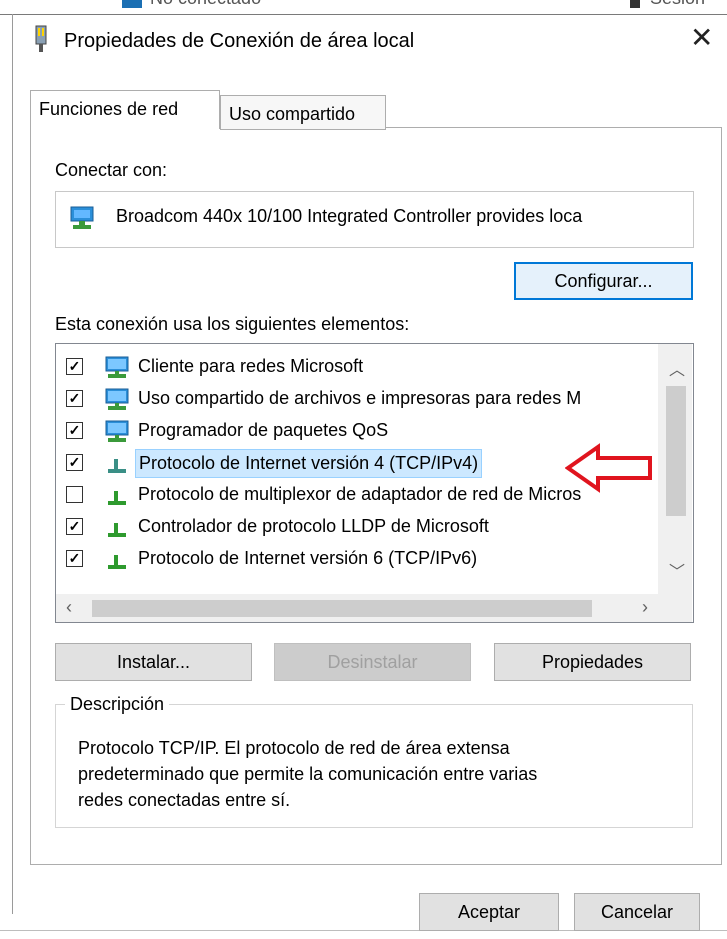  Describe the element at coordinates (117, 704) in the screenshot. I see `description-legend: Descripción` at that location.